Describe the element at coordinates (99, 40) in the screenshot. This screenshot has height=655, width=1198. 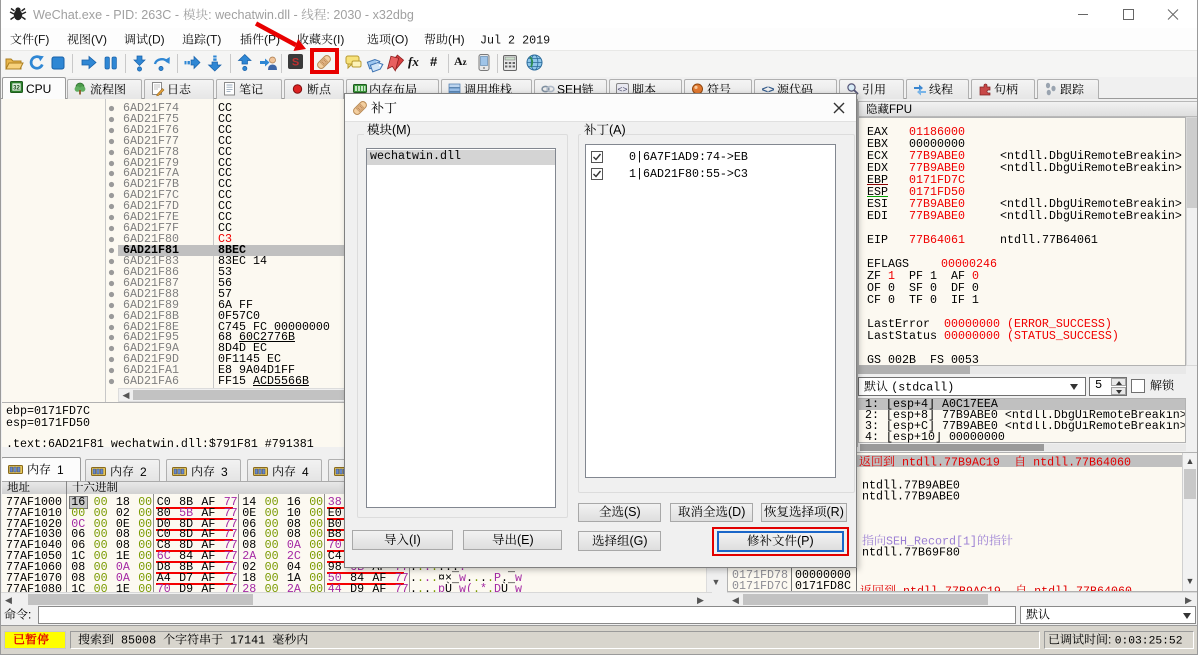
I see `svg-text: (V)` at that location.